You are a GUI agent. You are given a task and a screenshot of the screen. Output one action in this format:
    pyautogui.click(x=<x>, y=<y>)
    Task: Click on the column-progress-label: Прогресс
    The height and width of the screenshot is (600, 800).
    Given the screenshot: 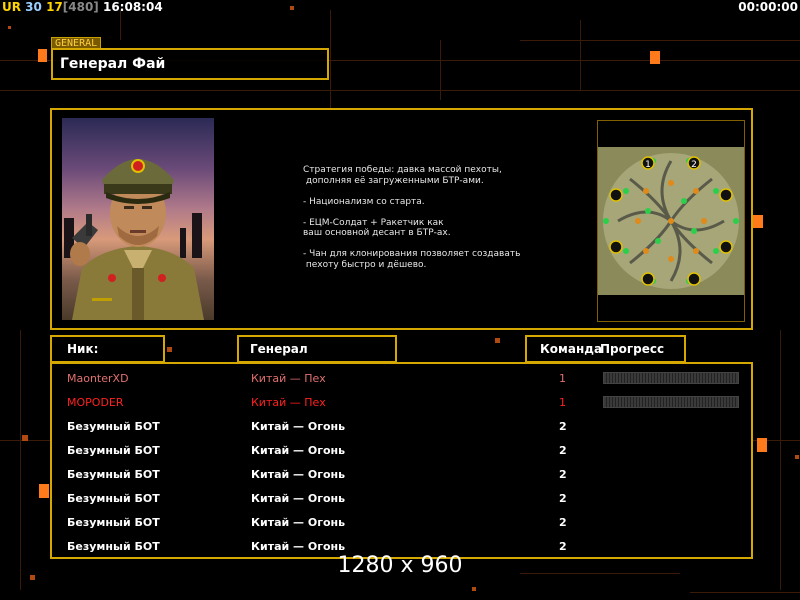 What is the action you would take?
    pyautogui.click(x=632, y=349)
    